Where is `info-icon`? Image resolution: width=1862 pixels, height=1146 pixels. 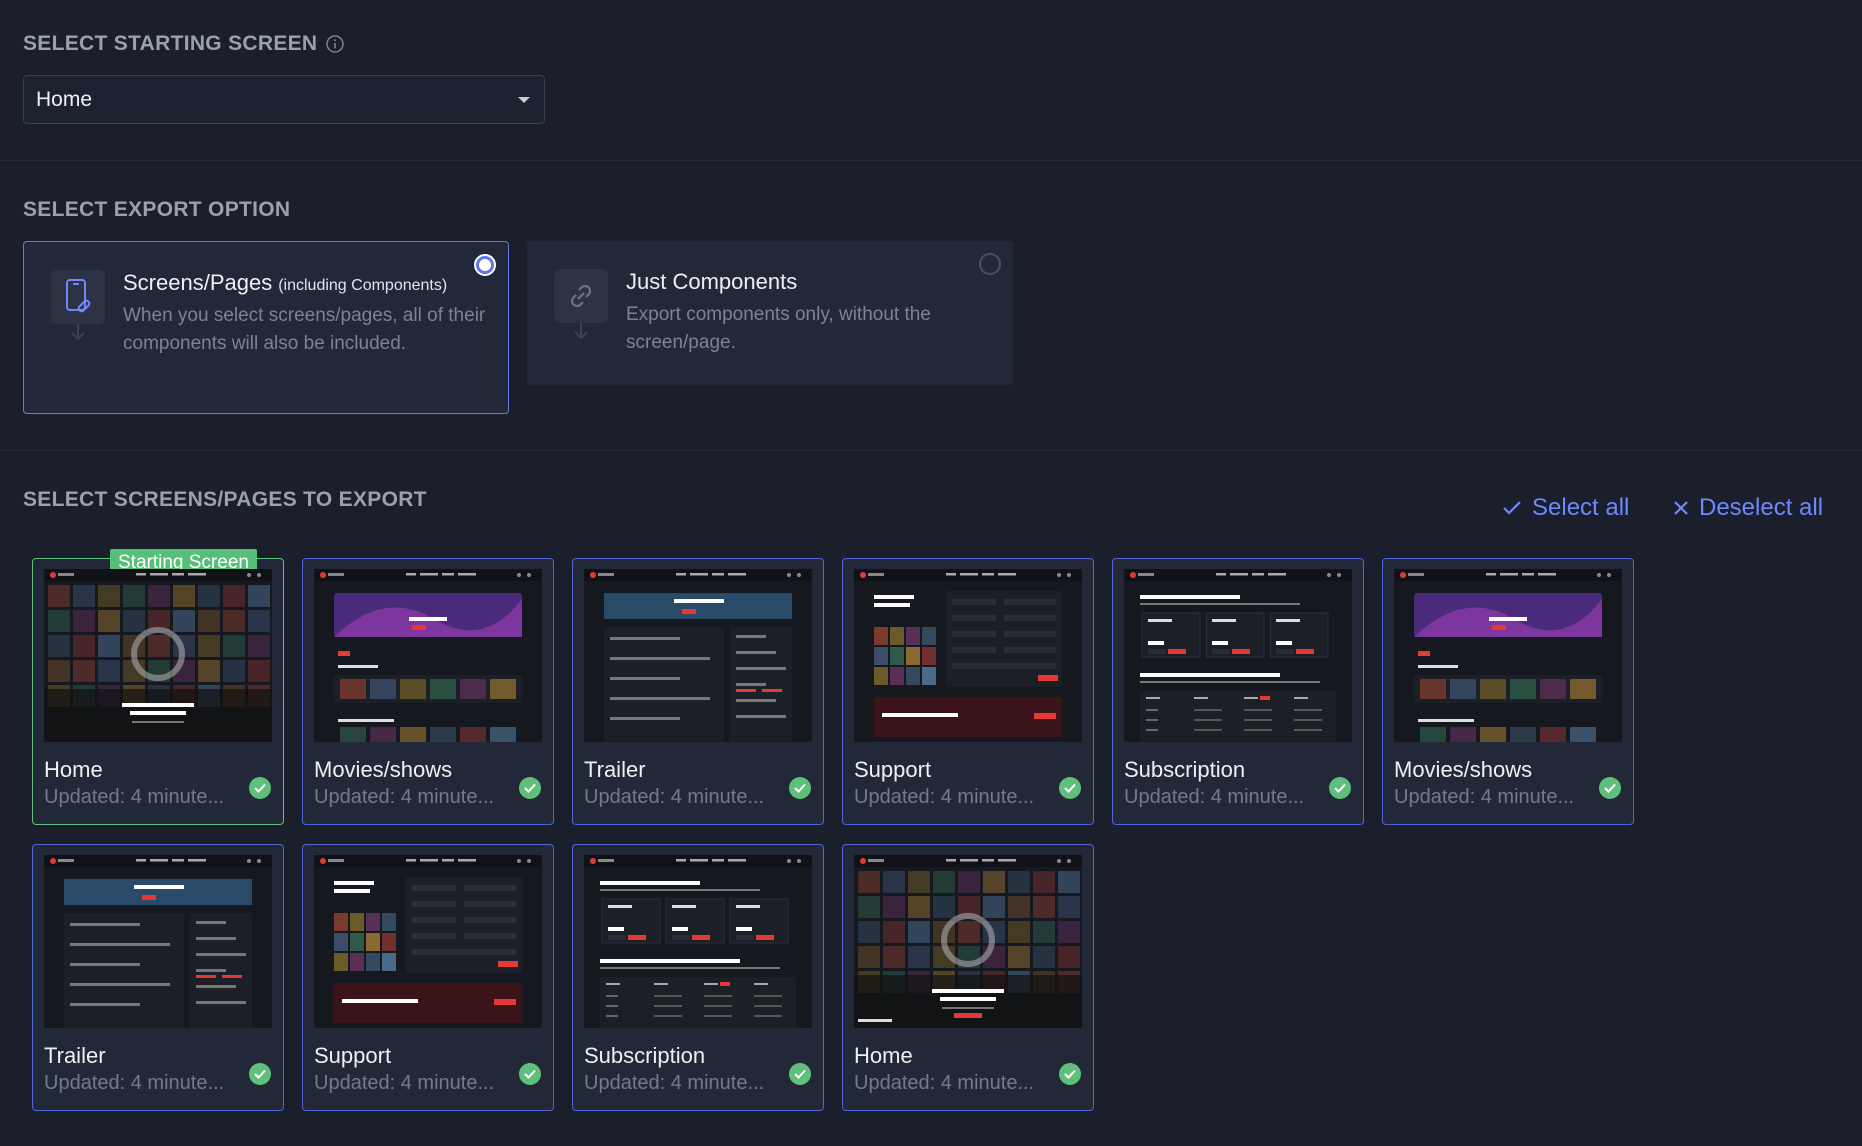
info-icon is located at coordinates (335, 44).